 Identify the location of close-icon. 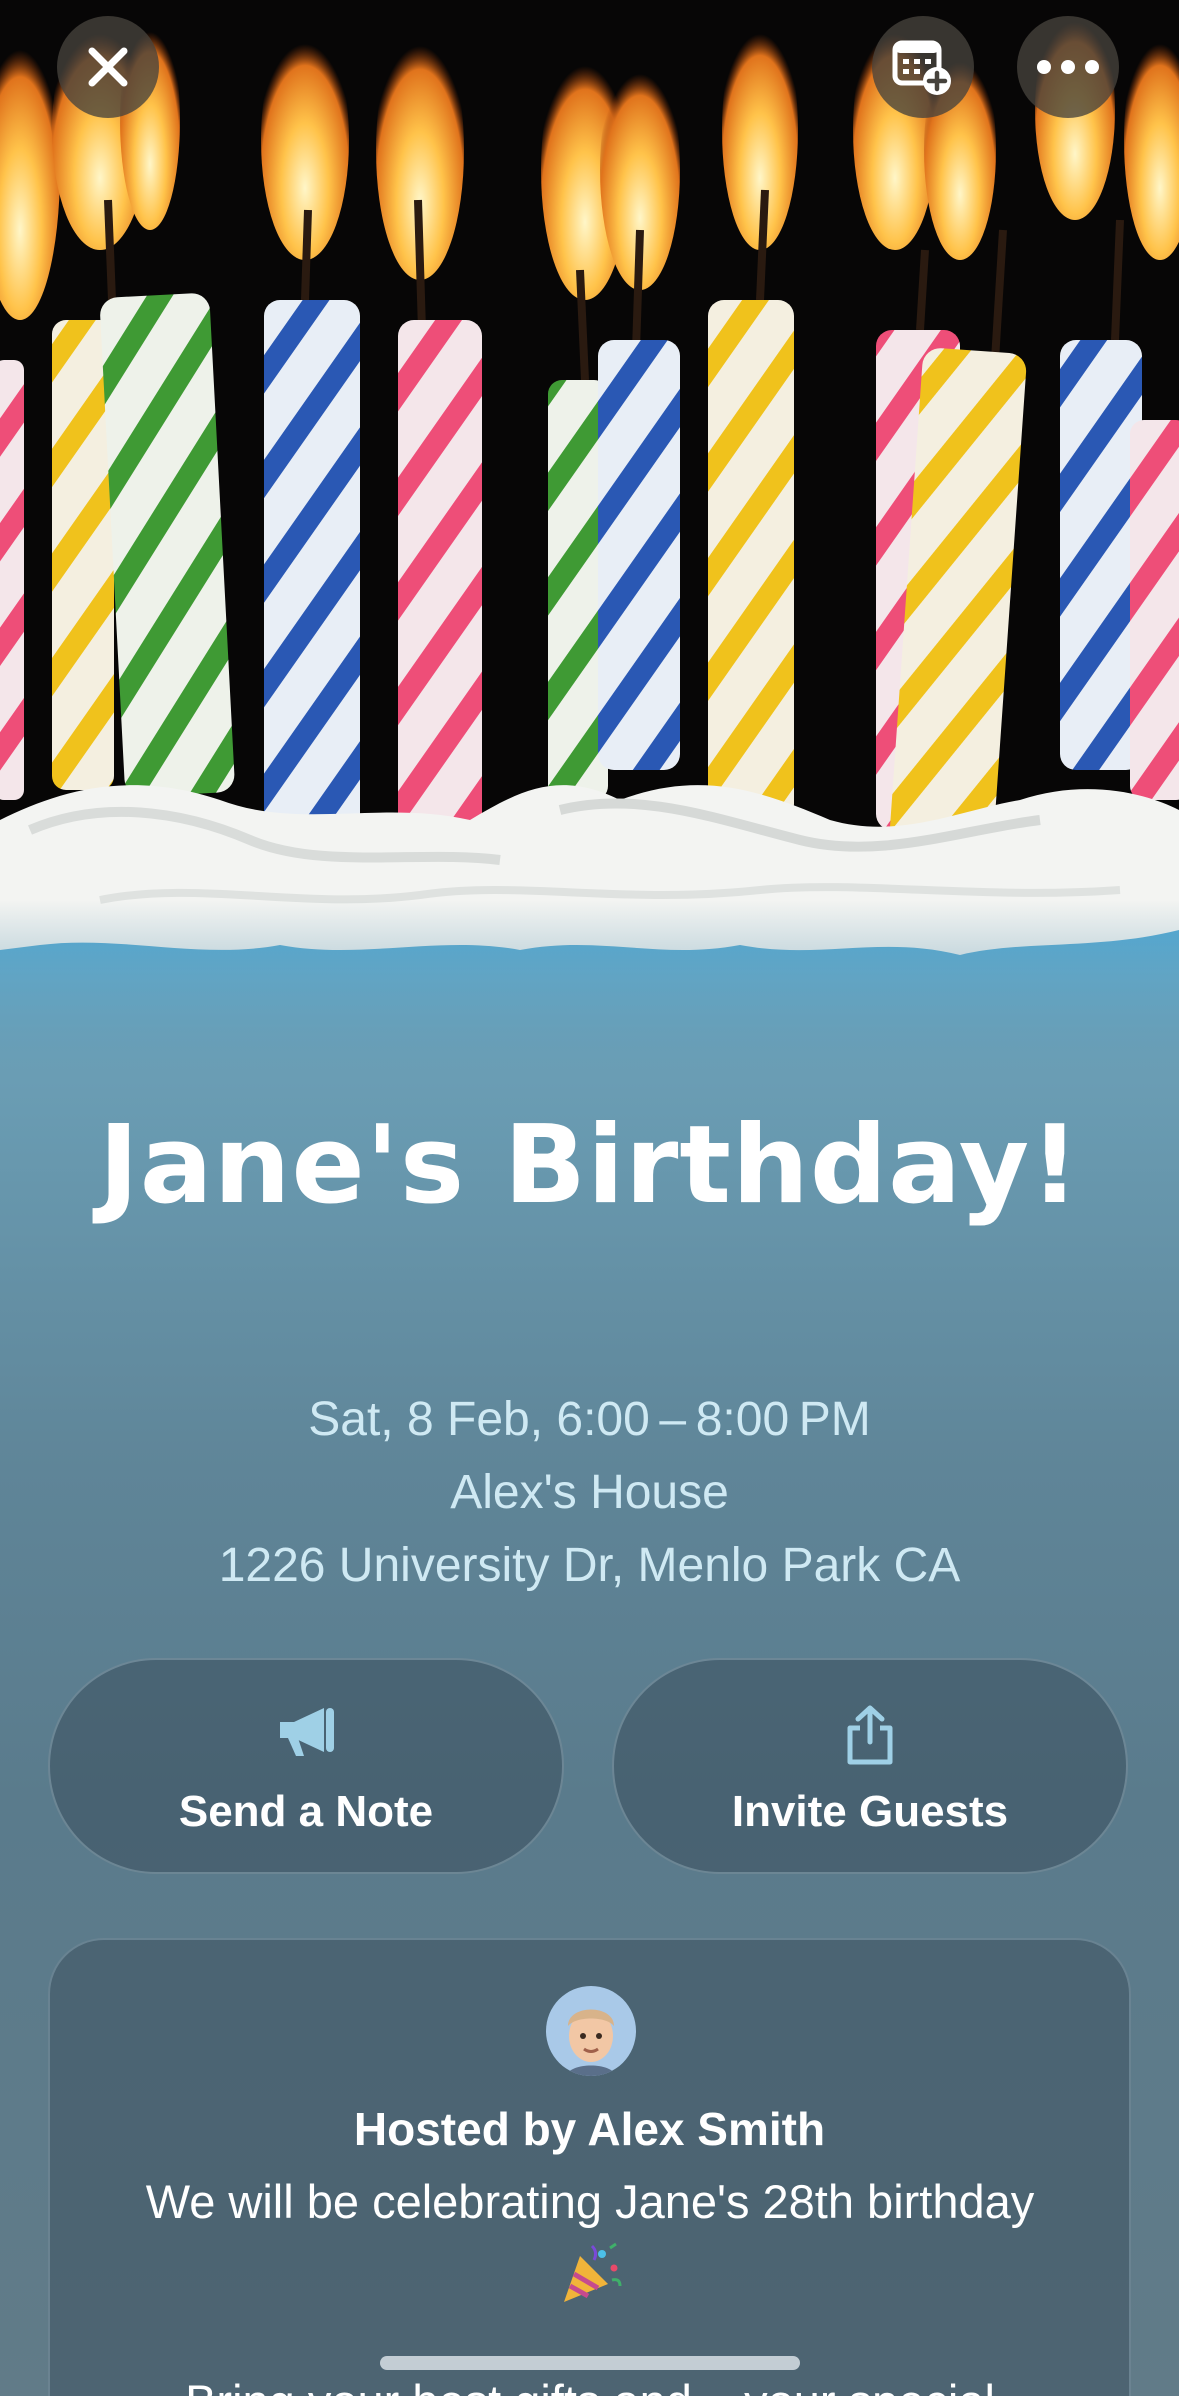
(108, 67).